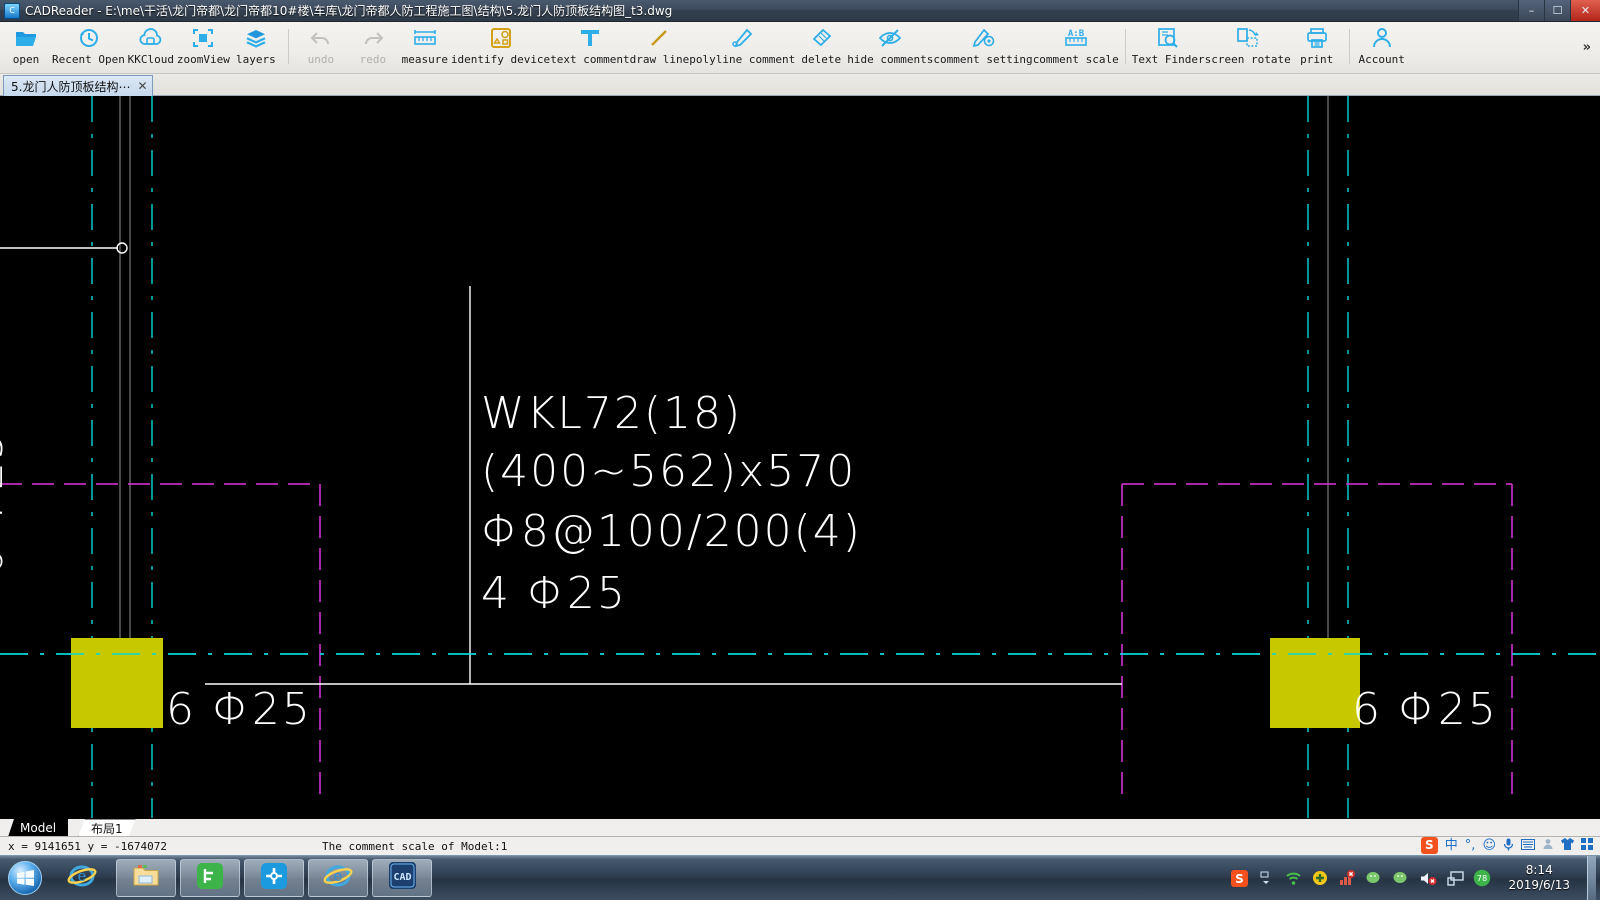 Image resolution: width=1600 pixels, height=900 pixels. Describe the element at coordinates (425, 48) in the screenshot. I see `toolbar-button-measure: measure` at that location.